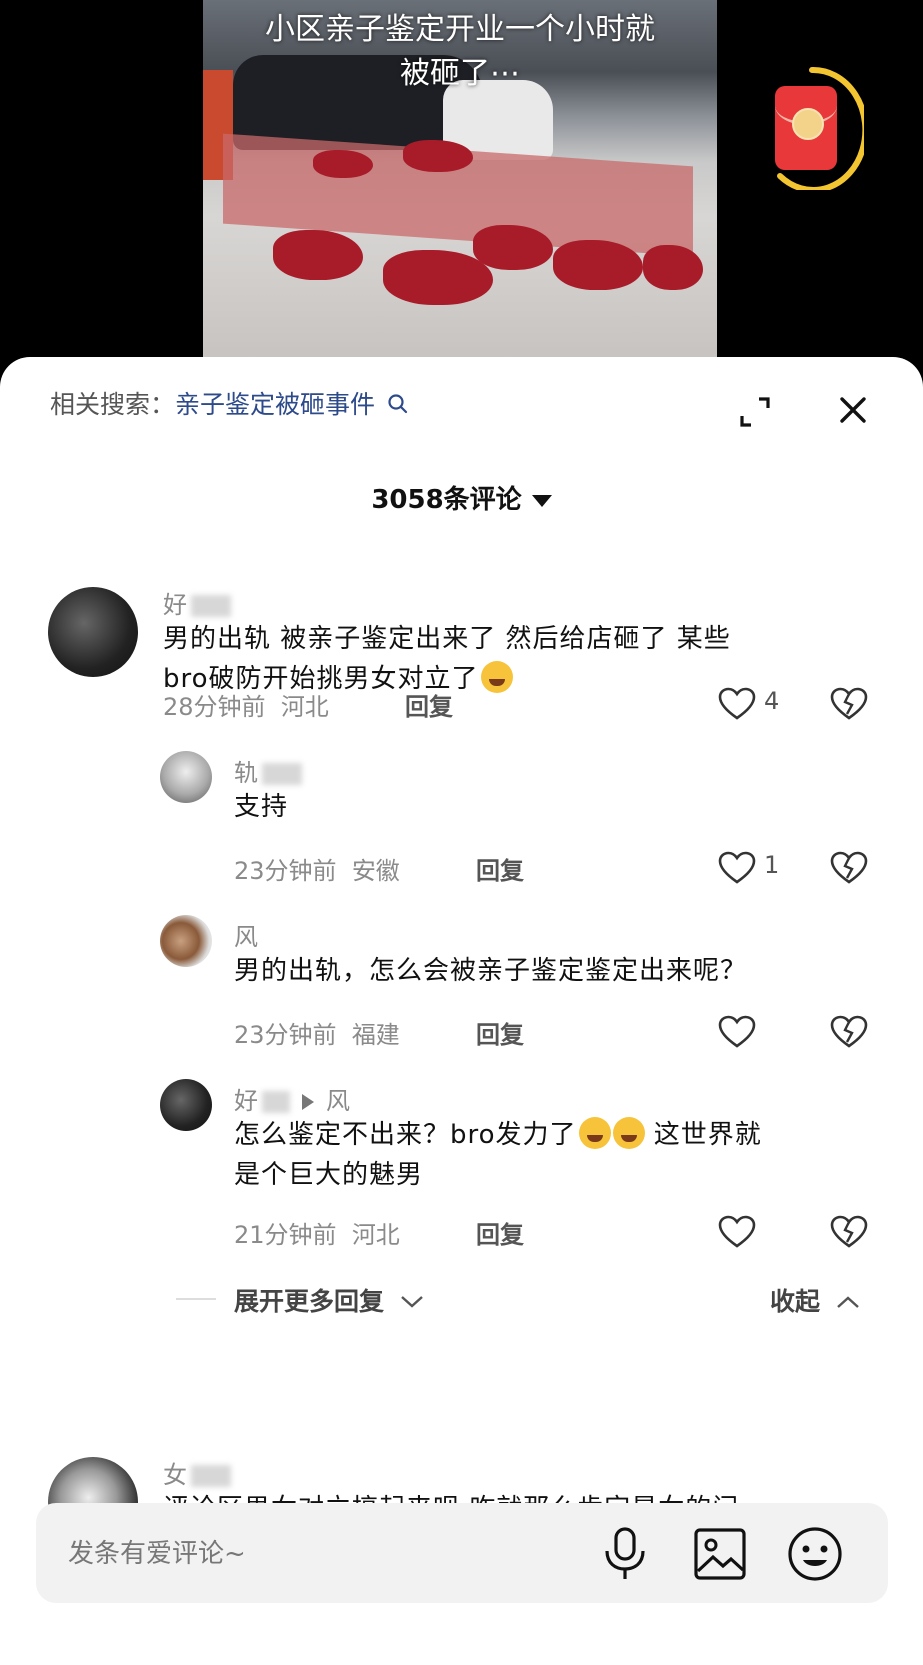  Describe the element at coordinates (304, 707) in the screenshot. I see `comment-location: 河北` at that location.